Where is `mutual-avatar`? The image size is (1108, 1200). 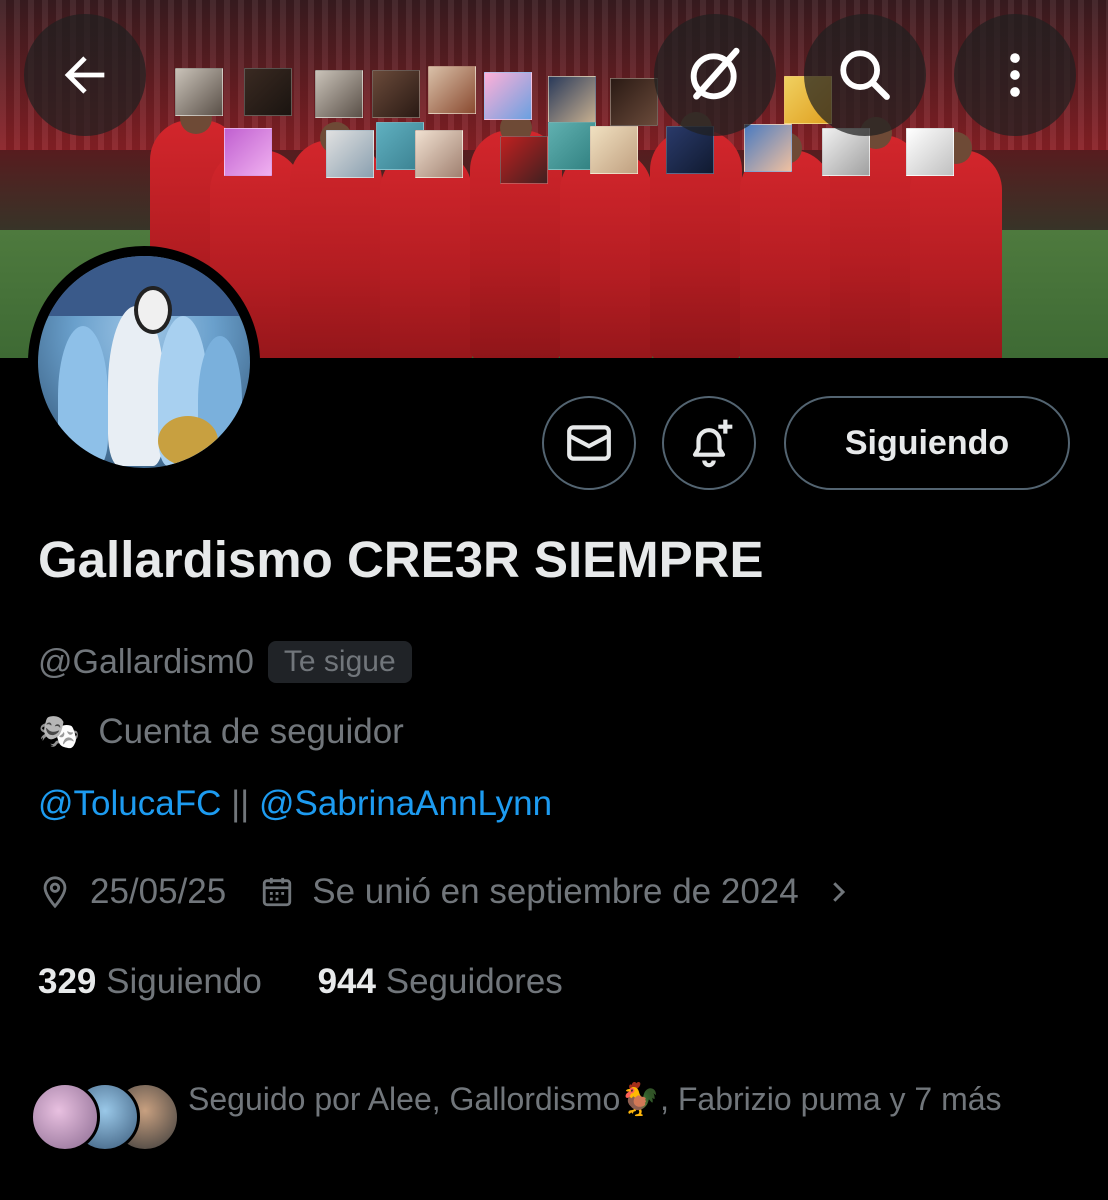 mutual-avatar is located at coordinates (65, 1117).